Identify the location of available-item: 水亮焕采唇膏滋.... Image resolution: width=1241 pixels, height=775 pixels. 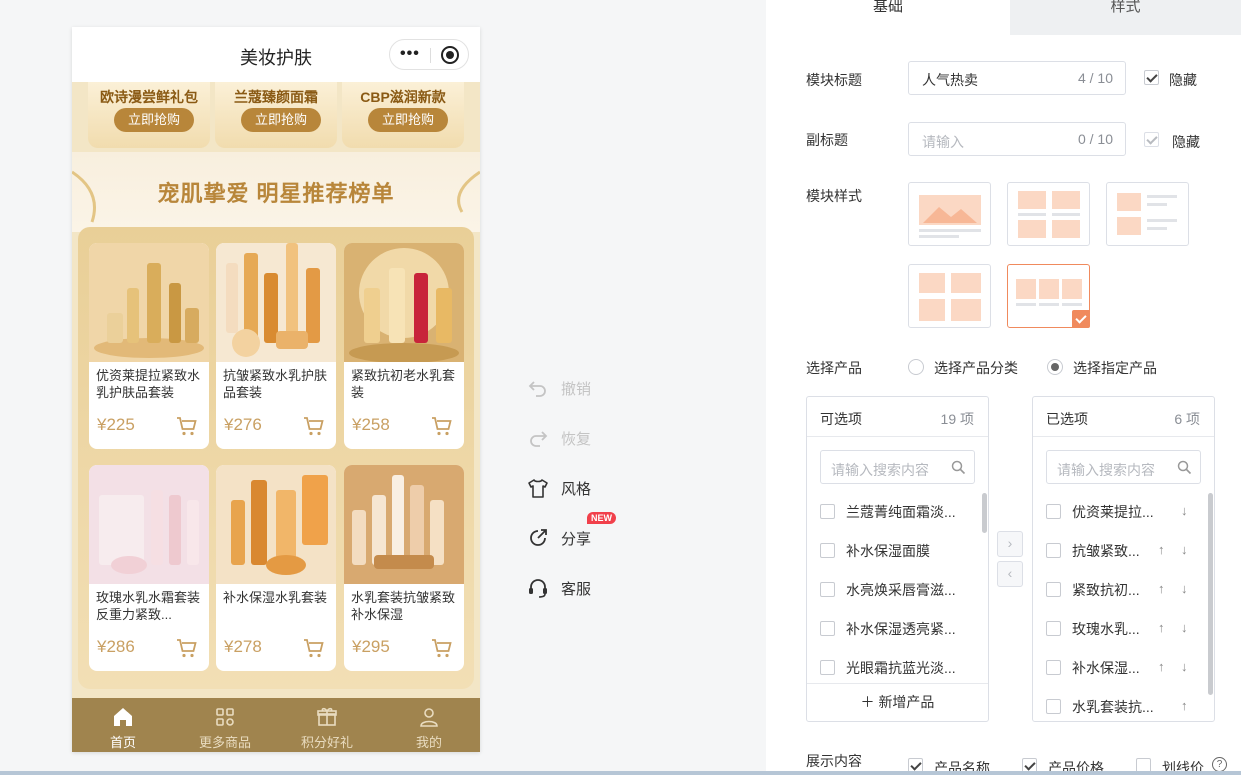
(897, 590).